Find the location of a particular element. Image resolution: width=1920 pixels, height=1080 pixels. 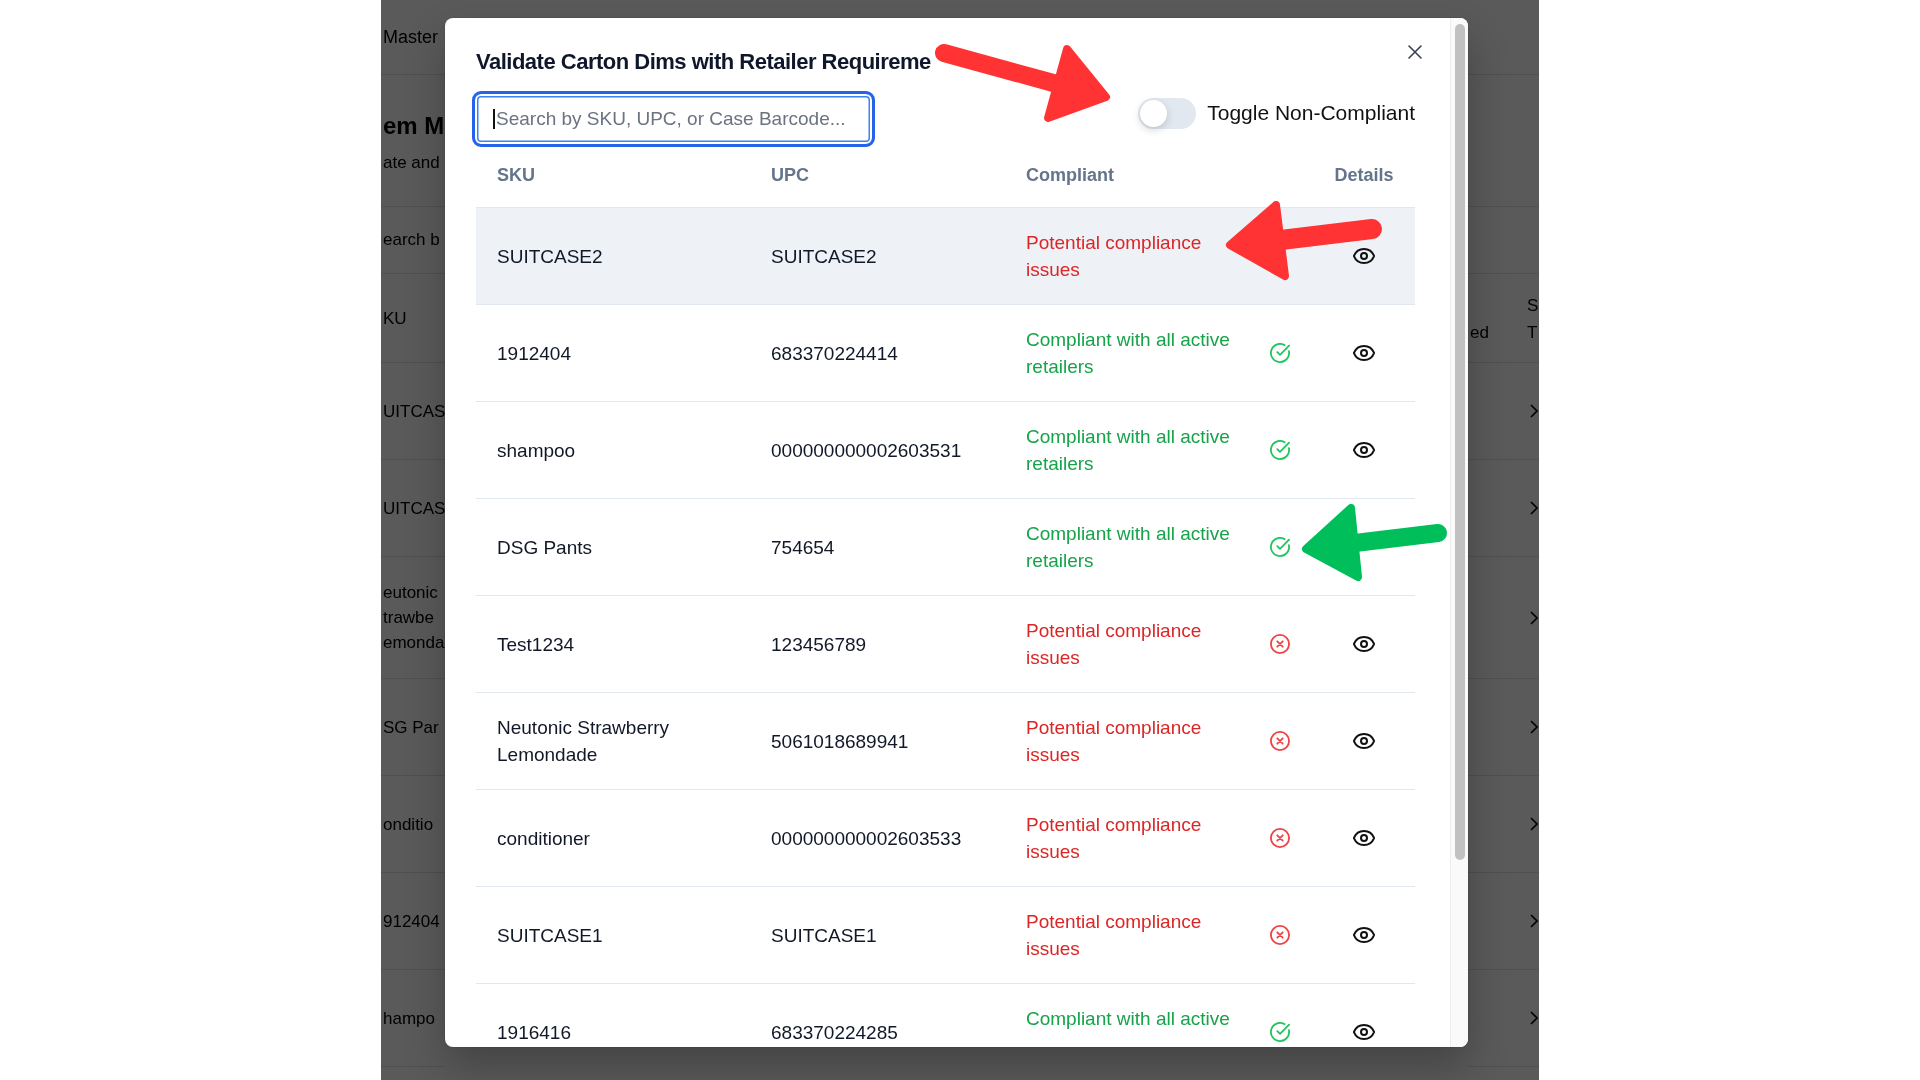

text-cursor is located at coordinates (494, 119).